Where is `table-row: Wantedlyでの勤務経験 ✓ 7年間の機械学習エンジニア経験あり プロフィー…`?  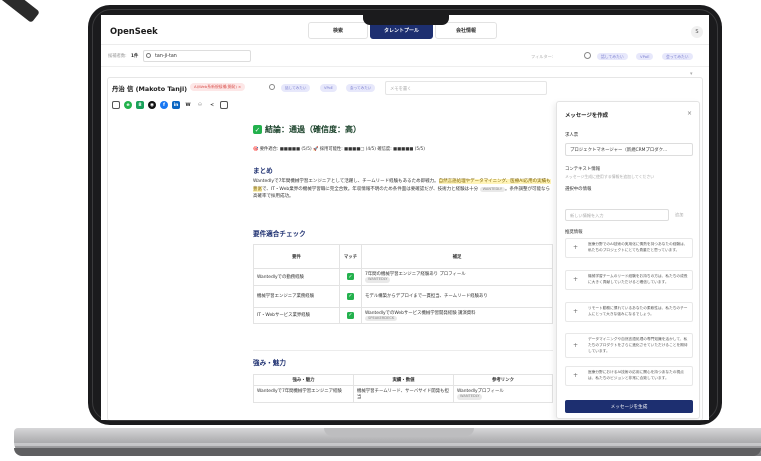
table-row: Wantedlyでの勤務経験 ✓ 7年間の機械学習エンジニア経験あり プロフィー… is located at coordinates (403, 277).